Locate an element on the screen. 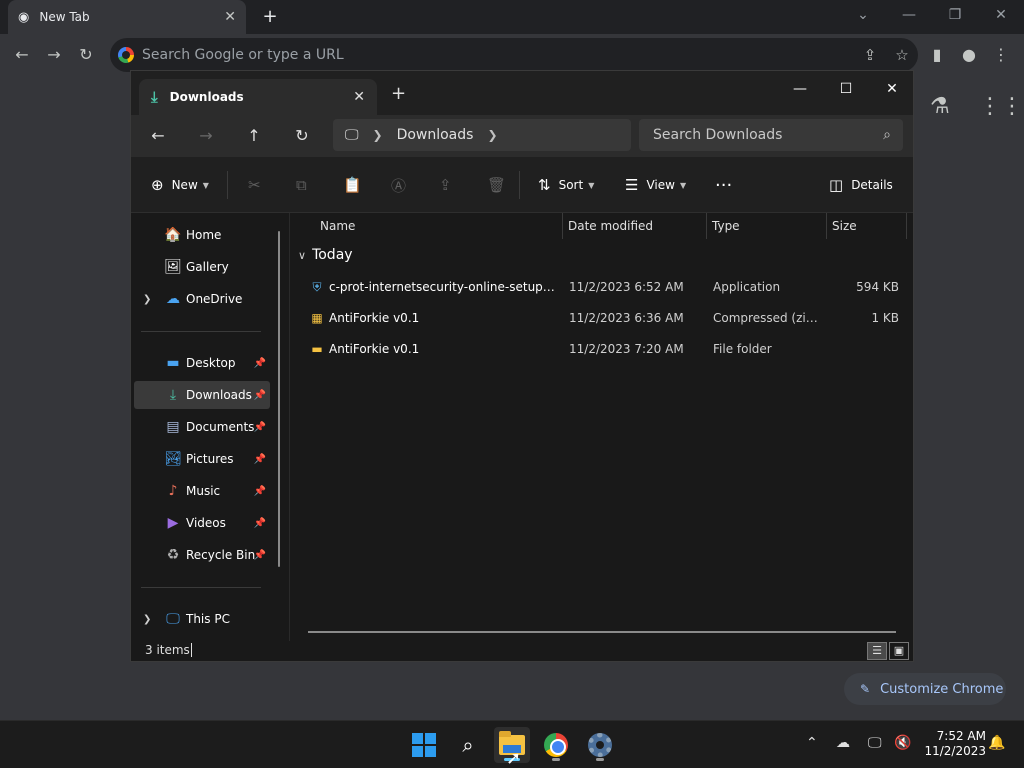 The image size is (1024, 768). more-options-icon: ··· is located at coordinates (723, 185).